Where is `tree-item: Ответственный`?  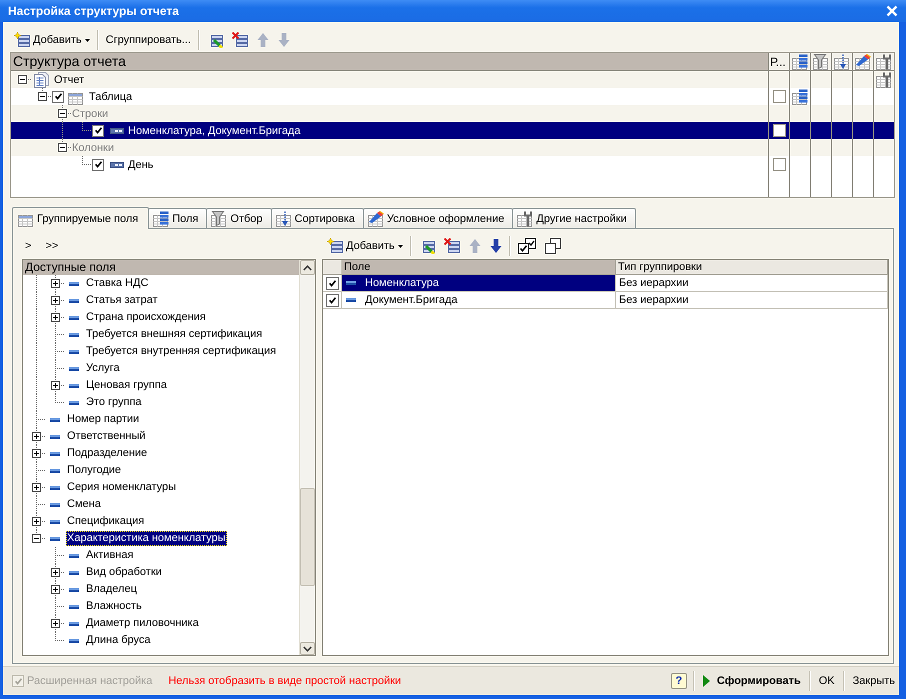 tree-item: Ответственный is located at coordinates (106, 436).